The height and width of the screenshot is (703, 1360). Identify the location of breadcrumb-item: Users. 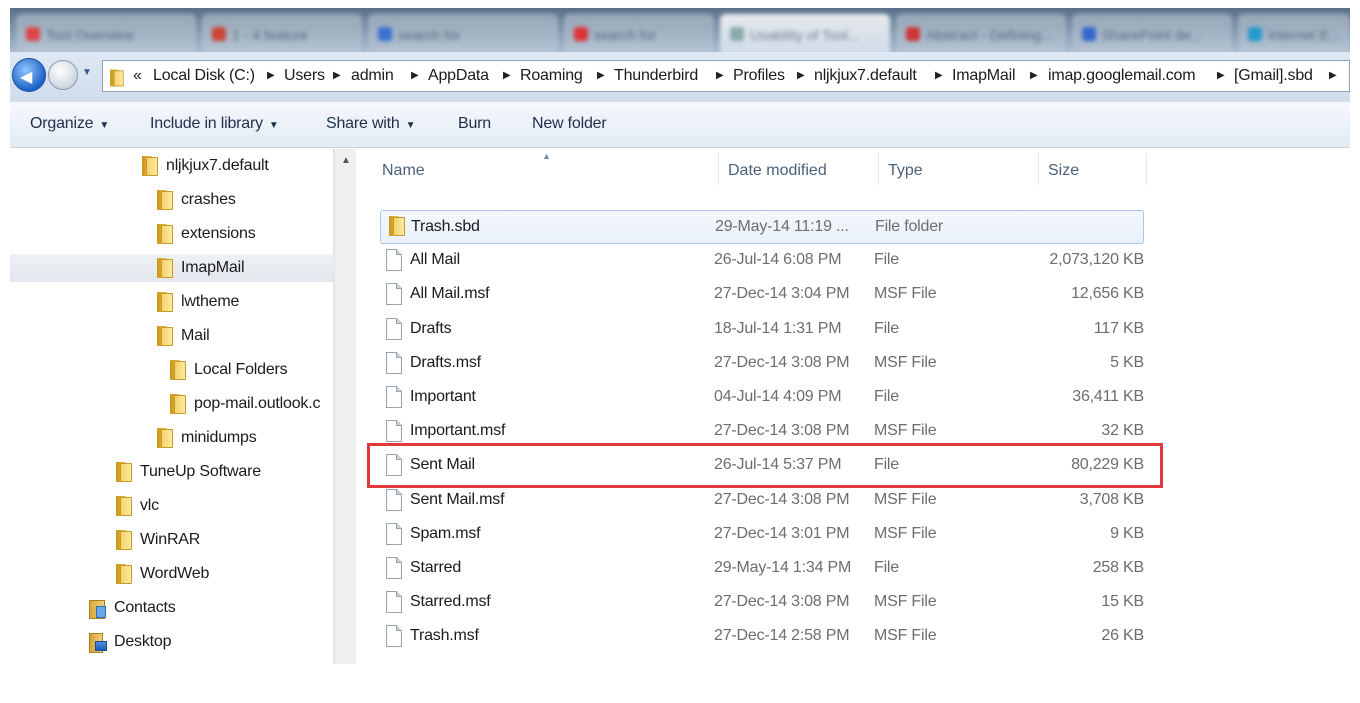
(304, 76).